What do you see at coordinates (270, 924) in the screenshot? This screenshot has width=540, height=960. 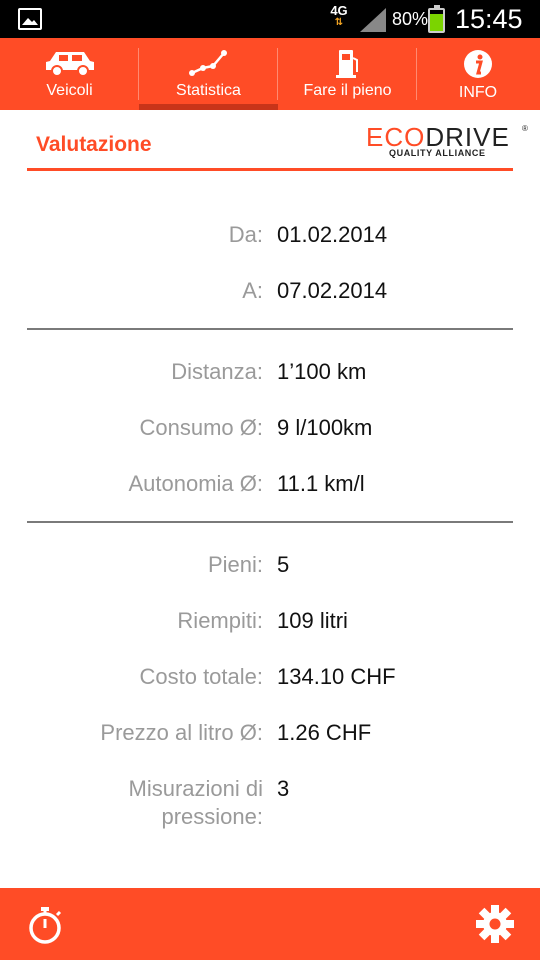 I see `bottom-action-bar` at bounding box center [270, 924].